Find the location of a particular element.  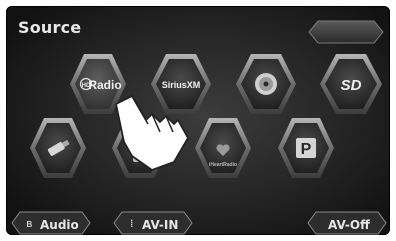

hd-radio-label: Radio is located at coordinates (104, 85).